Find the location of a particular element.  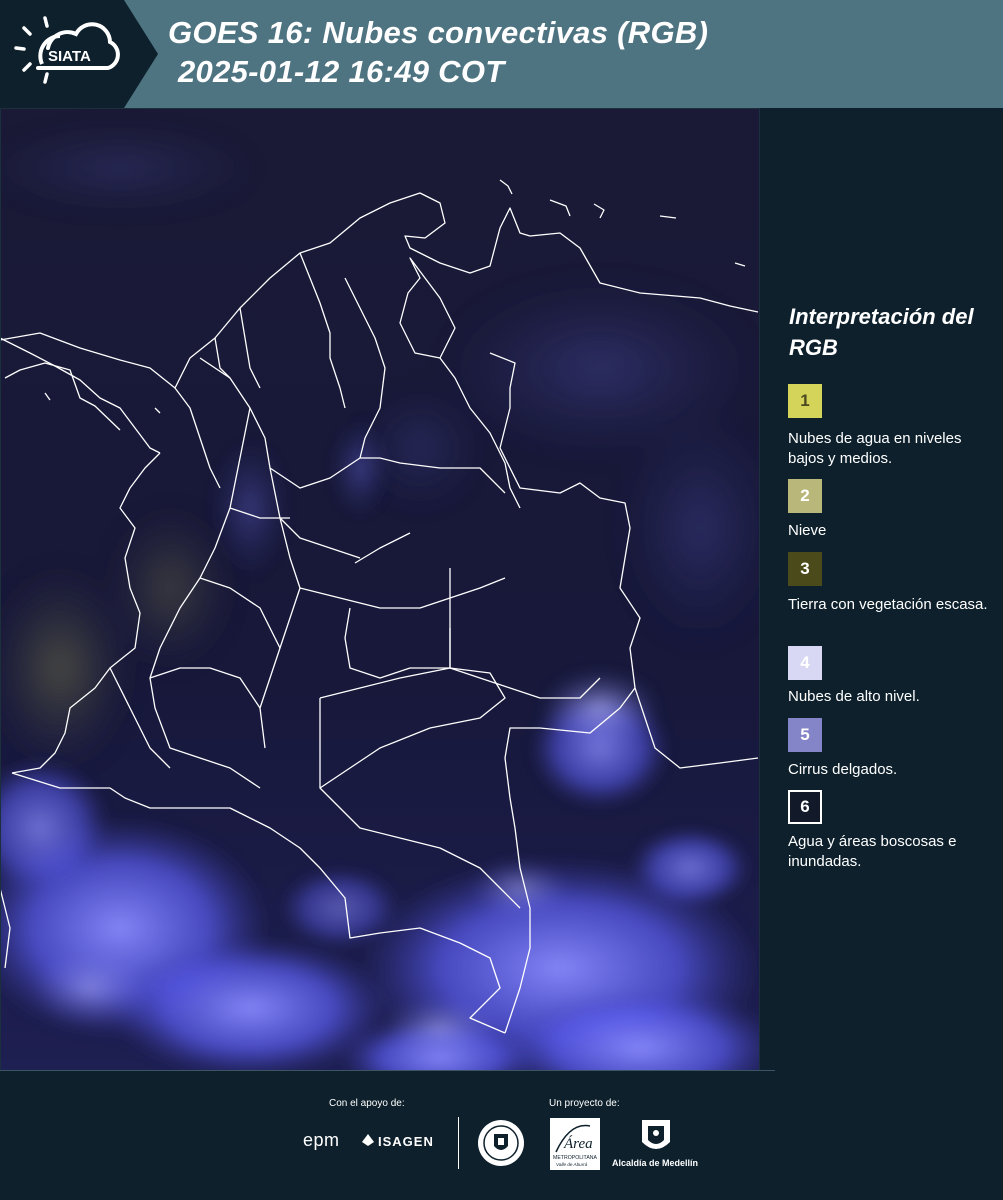

legend-label-1: Nubes de agua en niveles bajos y medios. is located at coordinates (875, 448).